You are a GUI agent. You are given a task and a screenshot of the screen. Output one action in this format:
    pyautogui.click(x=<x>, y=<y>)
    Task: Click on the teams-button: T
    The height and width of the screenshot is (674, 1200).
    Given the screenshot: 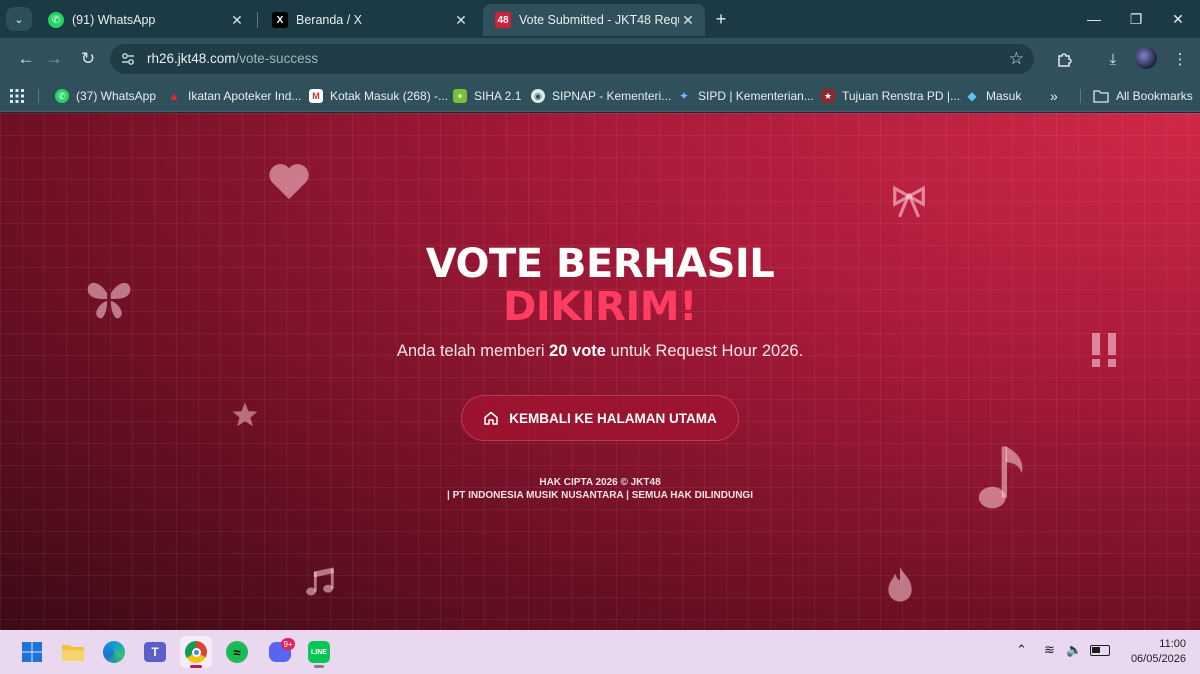 What is the action you would take?
    pyautogui.click(x=155, y=652)
    